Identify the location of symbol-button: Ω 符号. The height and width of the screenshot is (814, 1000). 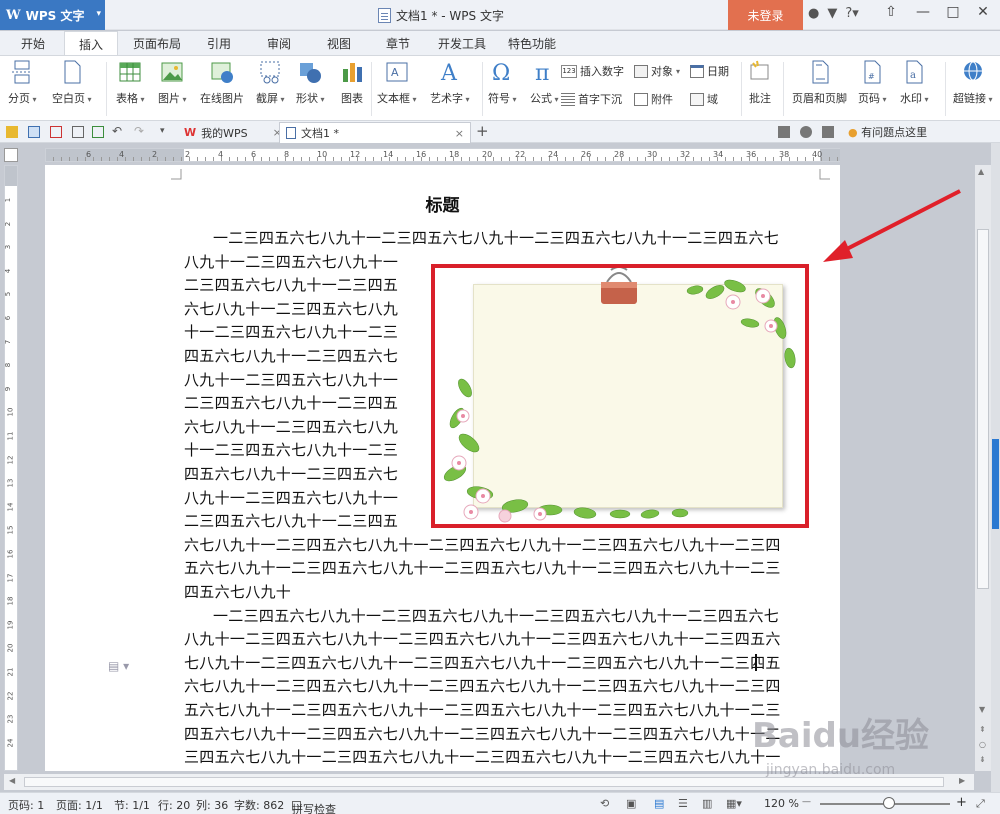
(502, 82).